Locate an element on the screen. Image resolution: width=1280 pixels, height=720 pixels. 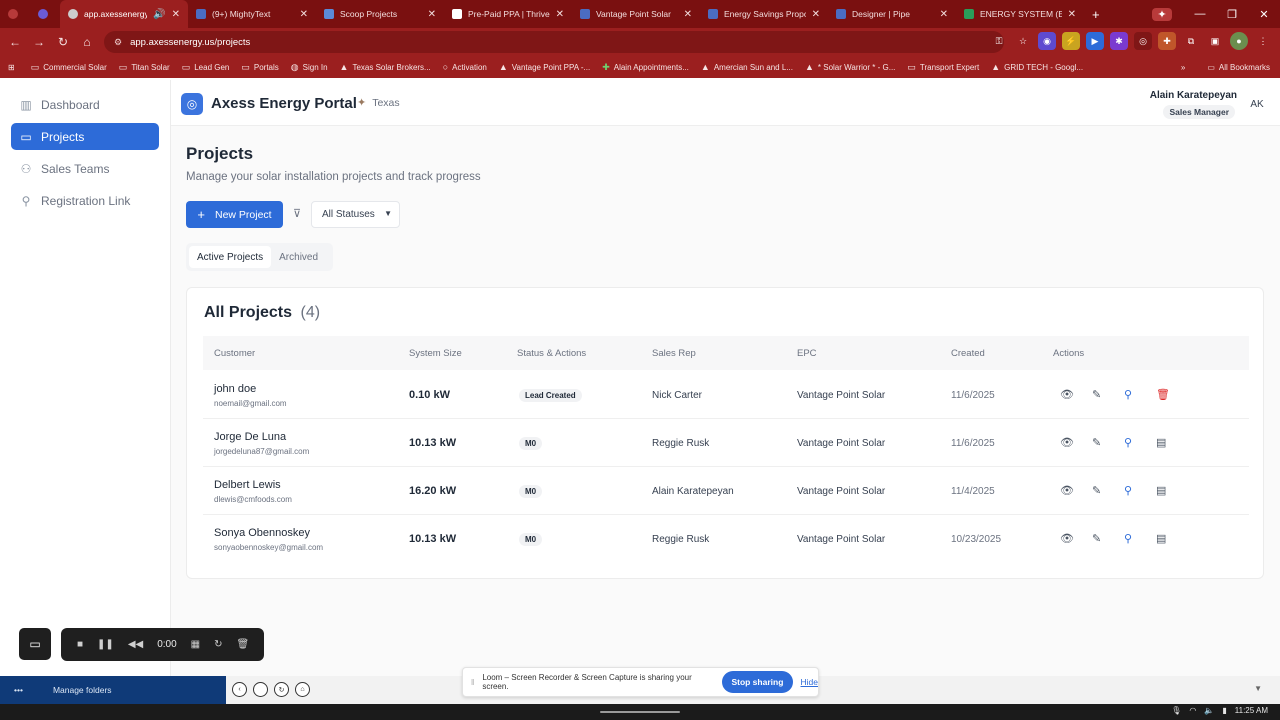
status-badge: Lead Created is located at coordinates (550, 395).